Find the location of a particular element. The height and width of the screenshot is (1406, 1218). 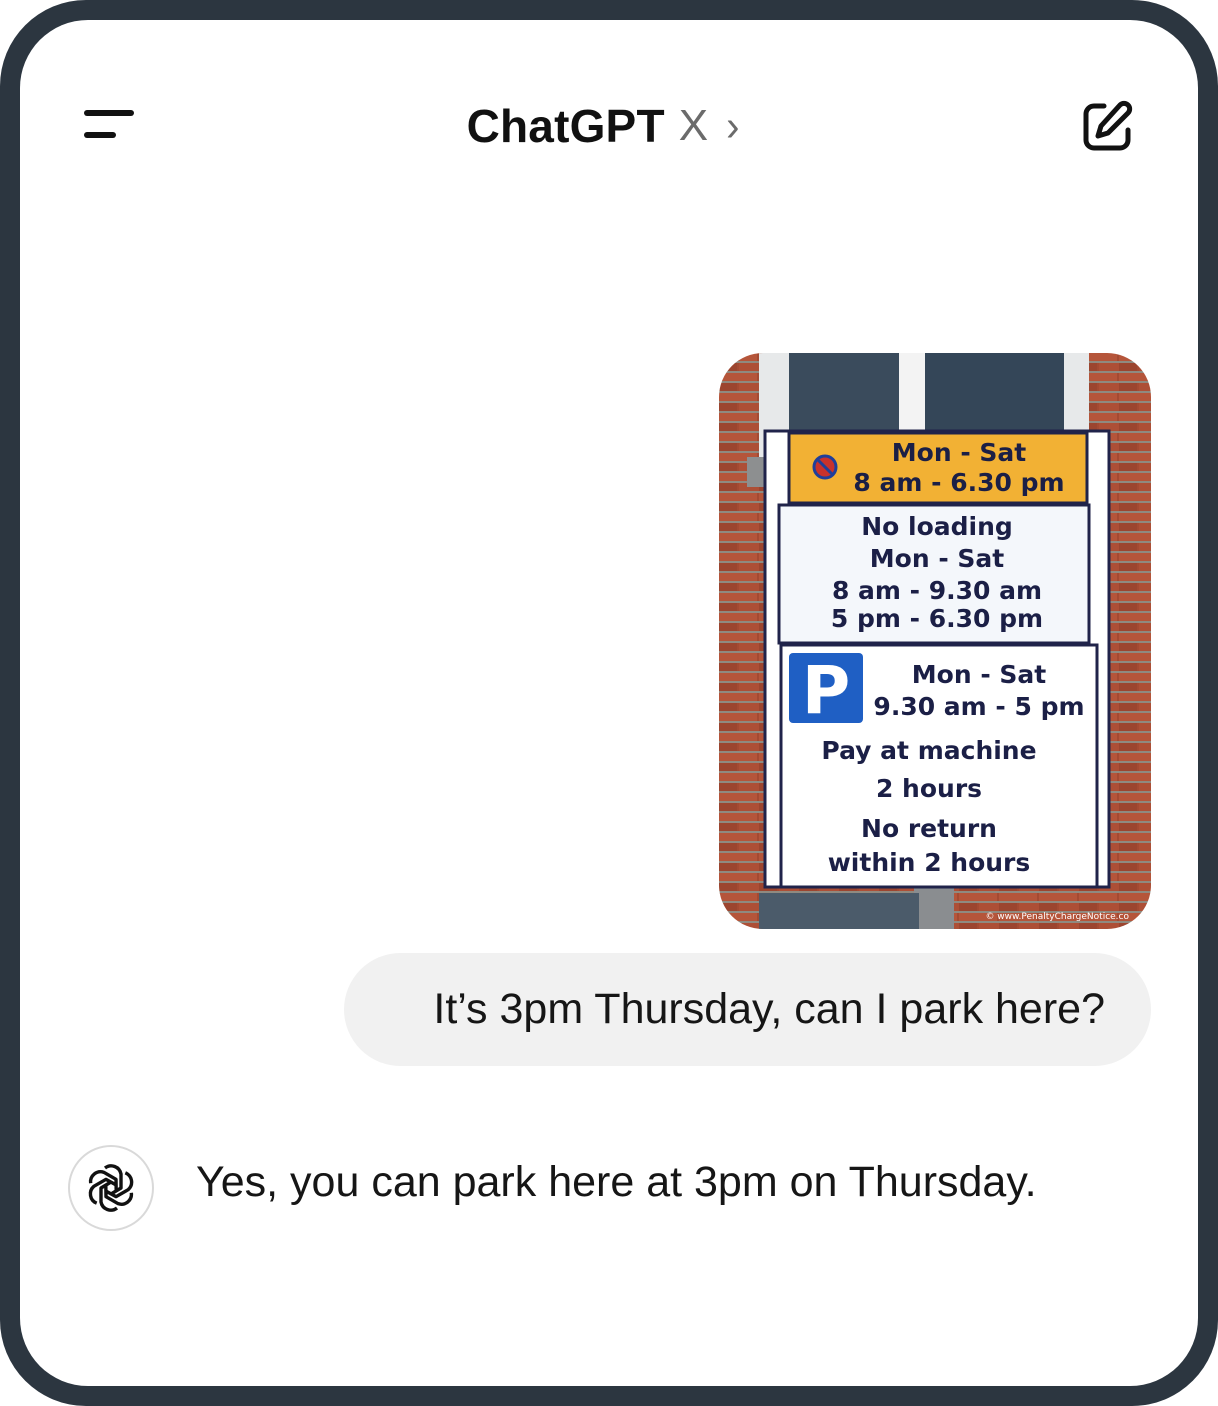

sign-rule-line-3: No return is located at coordinates (929, 828).